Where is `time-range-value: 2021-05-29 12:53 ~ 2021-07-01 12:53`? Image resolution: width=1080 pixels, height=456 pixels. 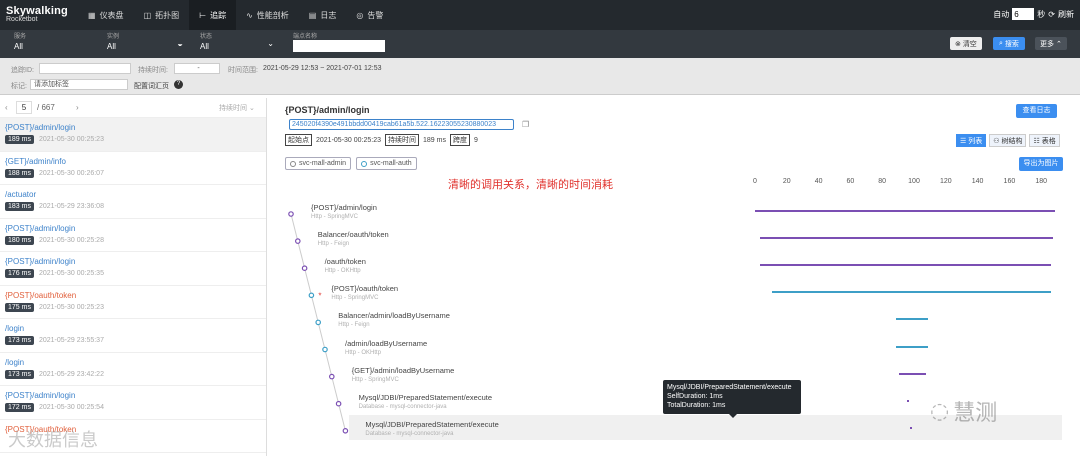
time-range-value: 2021-05-29 12:53 ~ 2021-07-01 12:53 is located at coordinates (322, 68).